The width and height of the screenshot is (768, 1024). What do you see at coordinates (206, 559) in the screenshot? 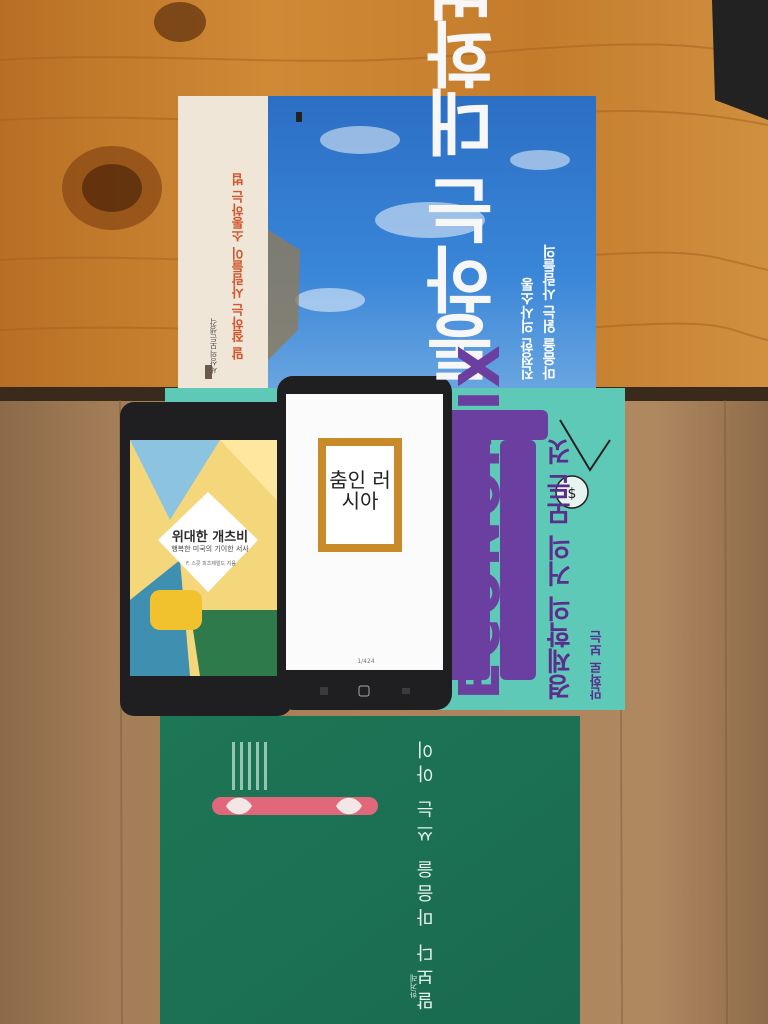
I see `phone-left` at bounding box center [206, 559].